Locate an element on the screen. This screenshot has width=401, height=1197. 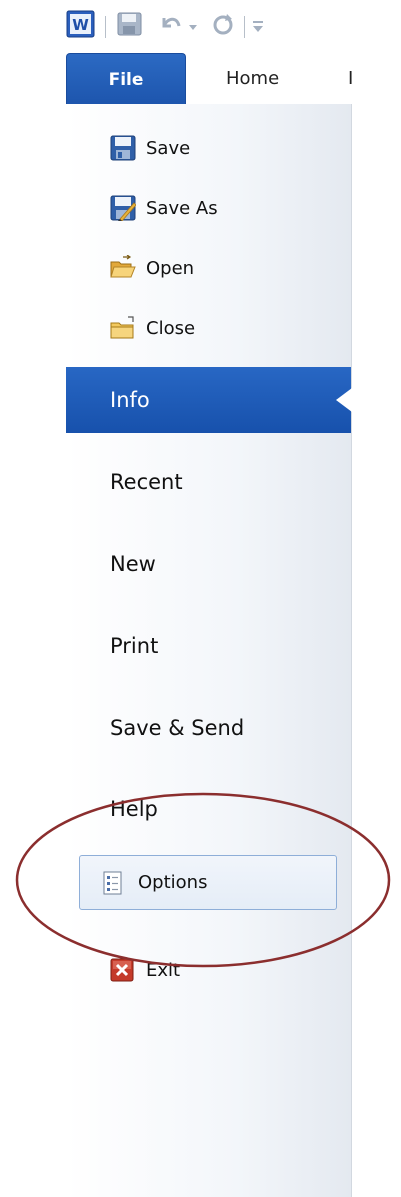
word-logo-icon: W is located at coordinates (81, 24).